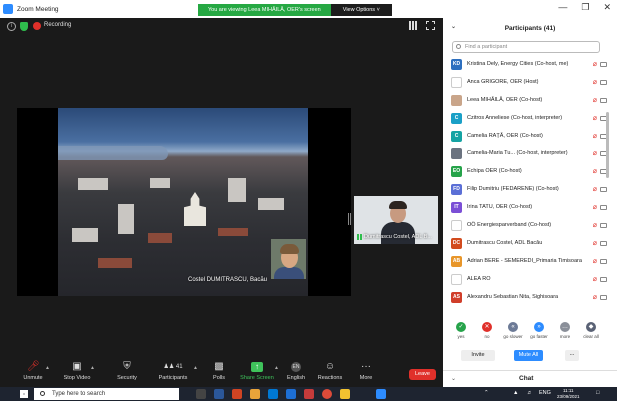 This screenshot has height=401, width=617. I want to click on zoom-app-icon, so click(381, 394).